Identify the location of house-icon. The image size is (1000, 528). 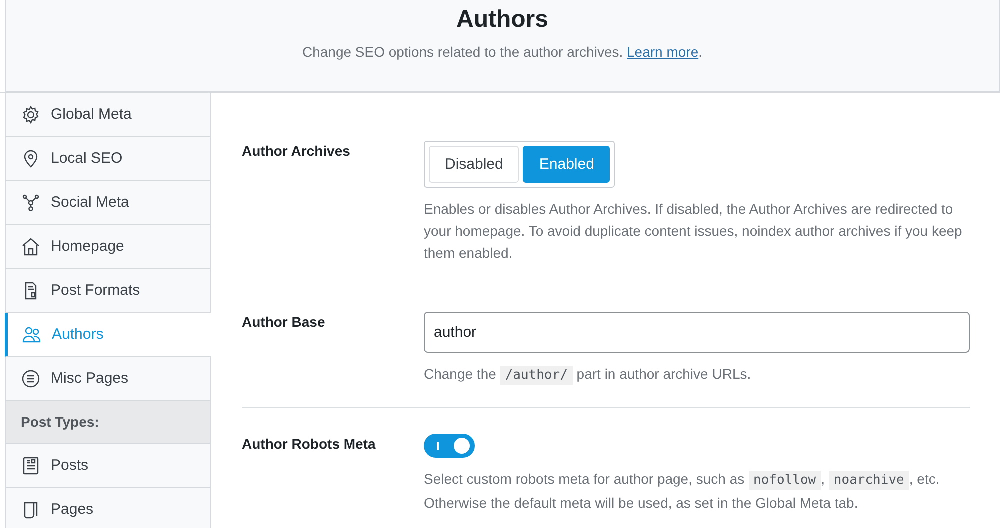
(31, 246).